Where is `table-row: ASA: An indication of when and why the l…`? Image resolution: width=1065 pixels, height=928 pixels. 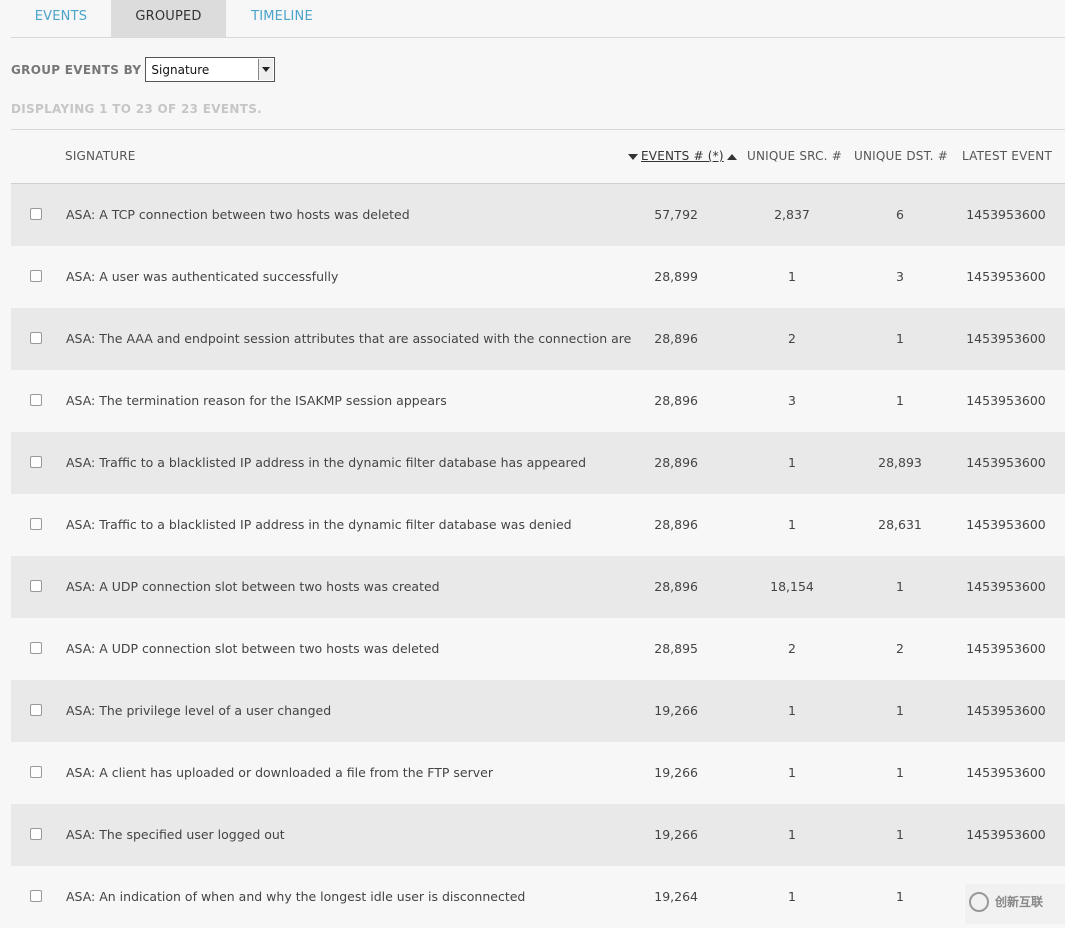
table-row: ASA: An indication of when and why the l… is located at coordinates (538, 897).